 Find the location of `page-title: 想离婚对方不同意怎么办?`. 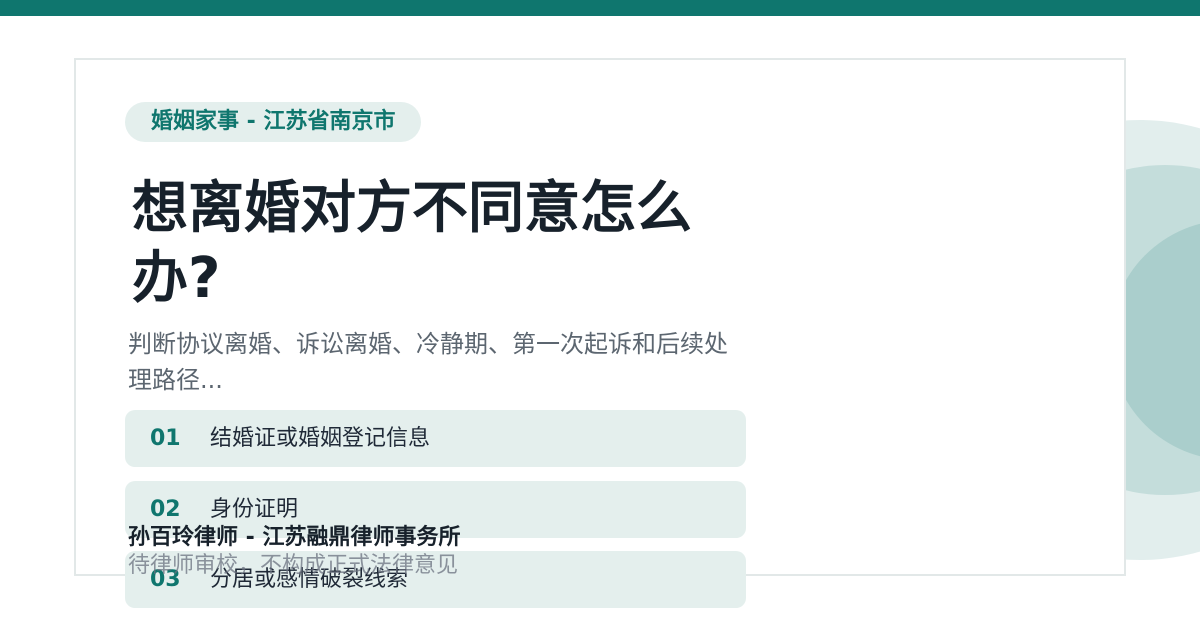

page-title: 想离婚对方不同意怎么办? is located at coordinates (412, 243).